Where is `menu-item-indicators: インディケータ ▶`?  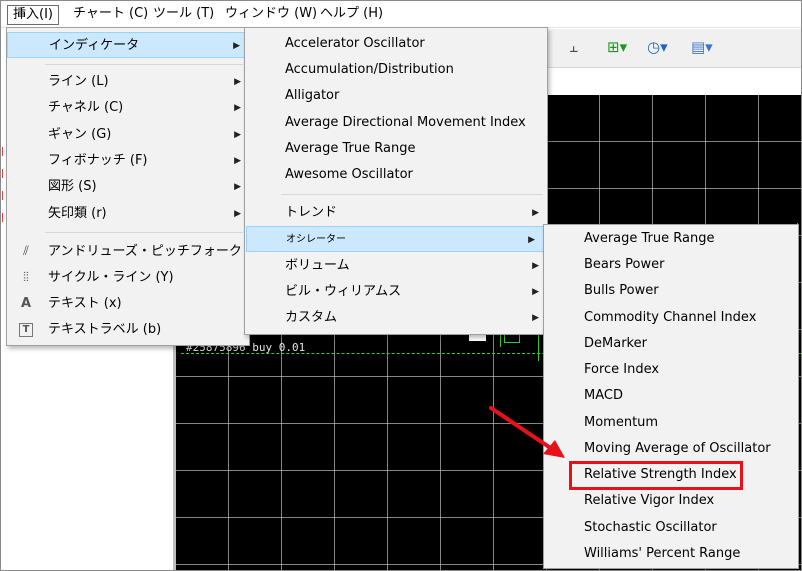
menu-item-indicators: インディケータ ▶ is located at coordinates (128, 45).